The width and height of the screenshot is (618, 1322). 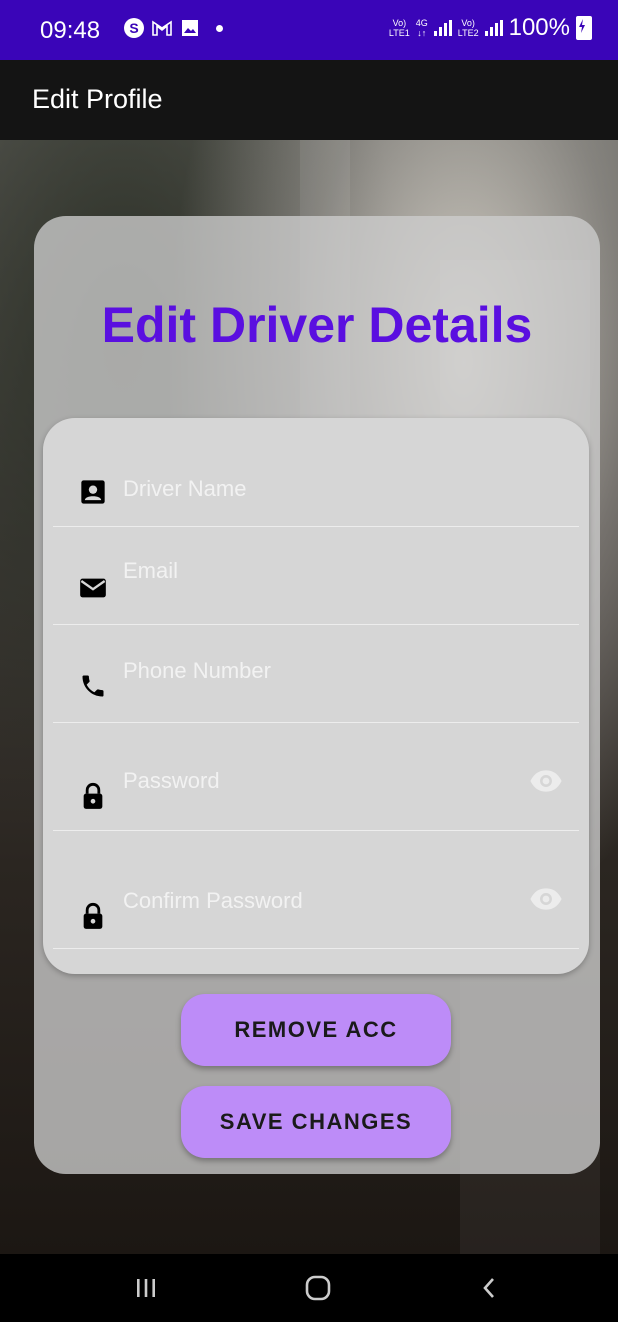 What do you see at coordinates (316, 1122) in the screenshot?
I see `save-changes-button: SAVE CHANGES` at bounding box center [316, 1122].